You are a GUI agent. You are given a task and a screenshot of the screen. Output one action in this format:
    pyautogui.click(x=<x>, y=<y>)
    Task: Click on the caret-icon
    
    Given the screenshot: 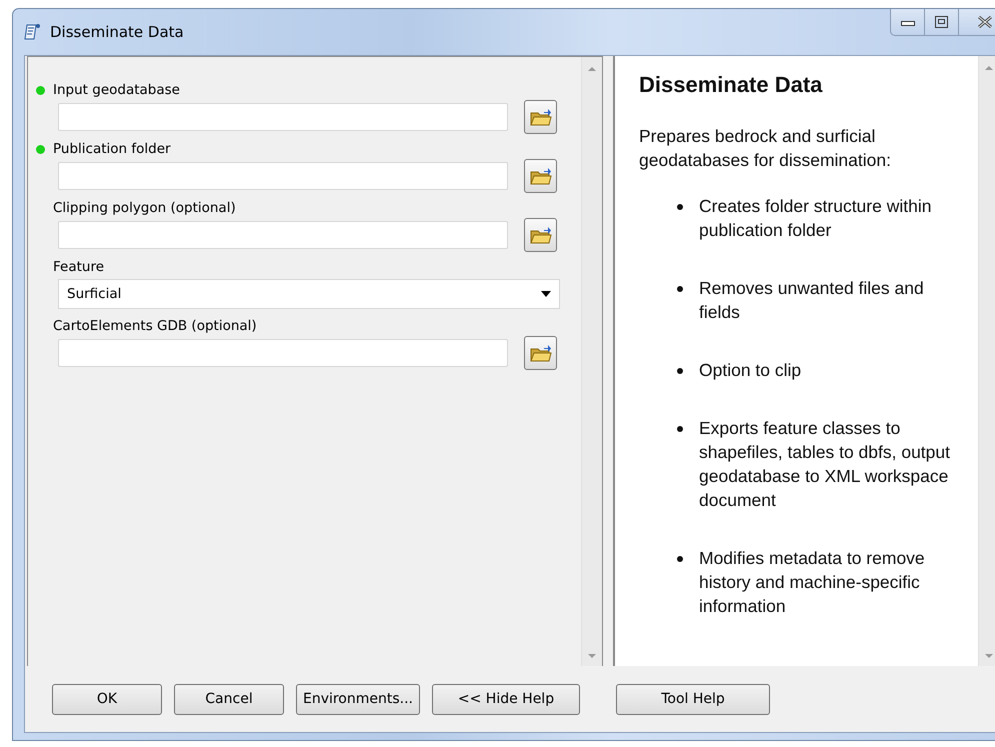 What is the action you would take?
    pyautogui.click(x=546, y=294)
    